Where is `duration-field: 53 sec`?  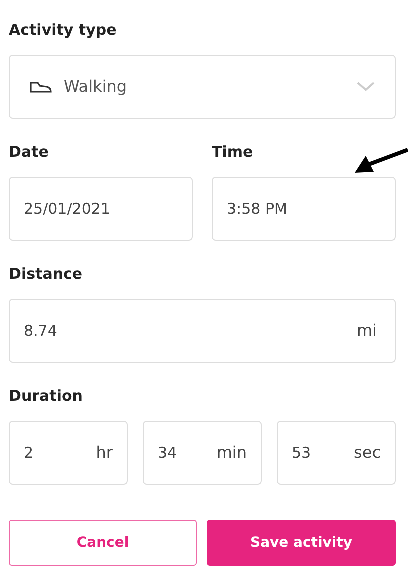 duration-field: 53 sec is located at coordinates (336, 453).